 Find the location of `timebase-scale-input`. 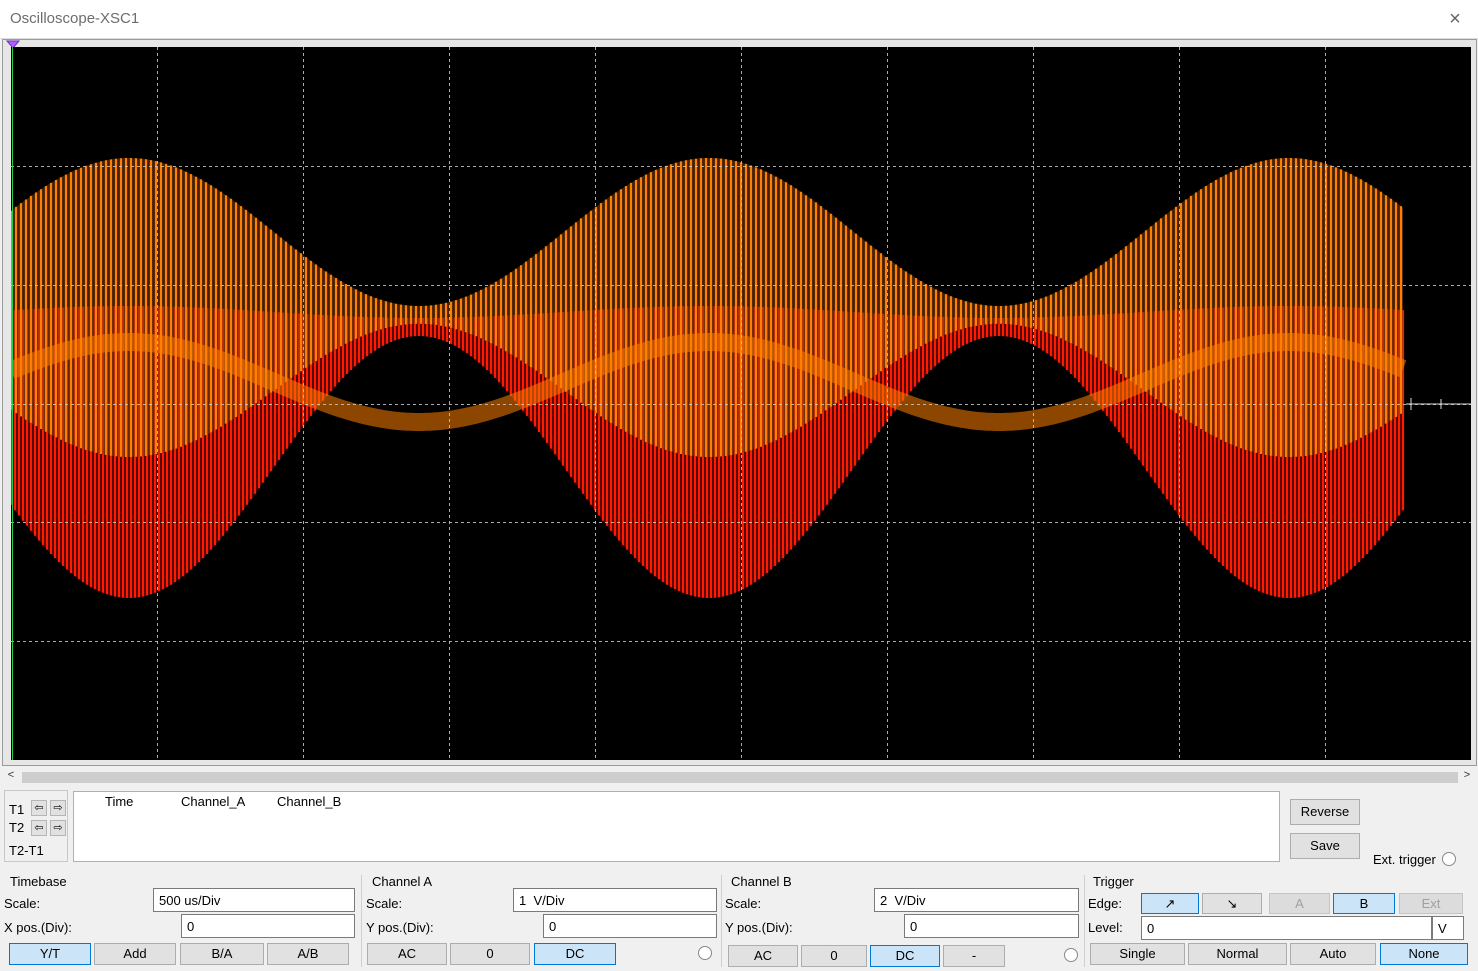

timebase-scale-input is located at coordinates (254, 900).